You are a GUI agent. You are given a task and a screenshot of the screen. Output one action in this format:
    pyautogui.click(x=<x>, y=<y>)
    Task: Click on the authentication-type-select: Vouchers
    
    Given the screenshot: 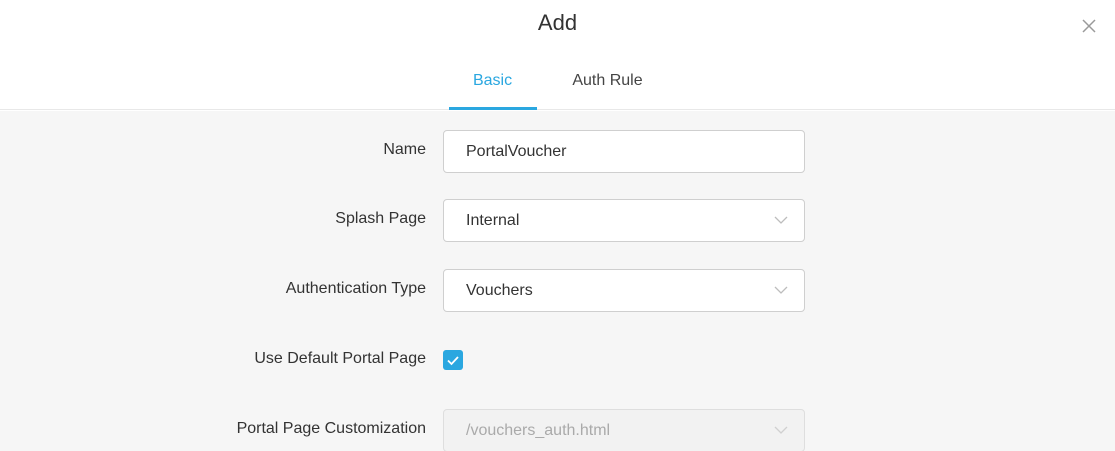 What is the action you would take?
    pyautogui.click(x=624, y=290)
    